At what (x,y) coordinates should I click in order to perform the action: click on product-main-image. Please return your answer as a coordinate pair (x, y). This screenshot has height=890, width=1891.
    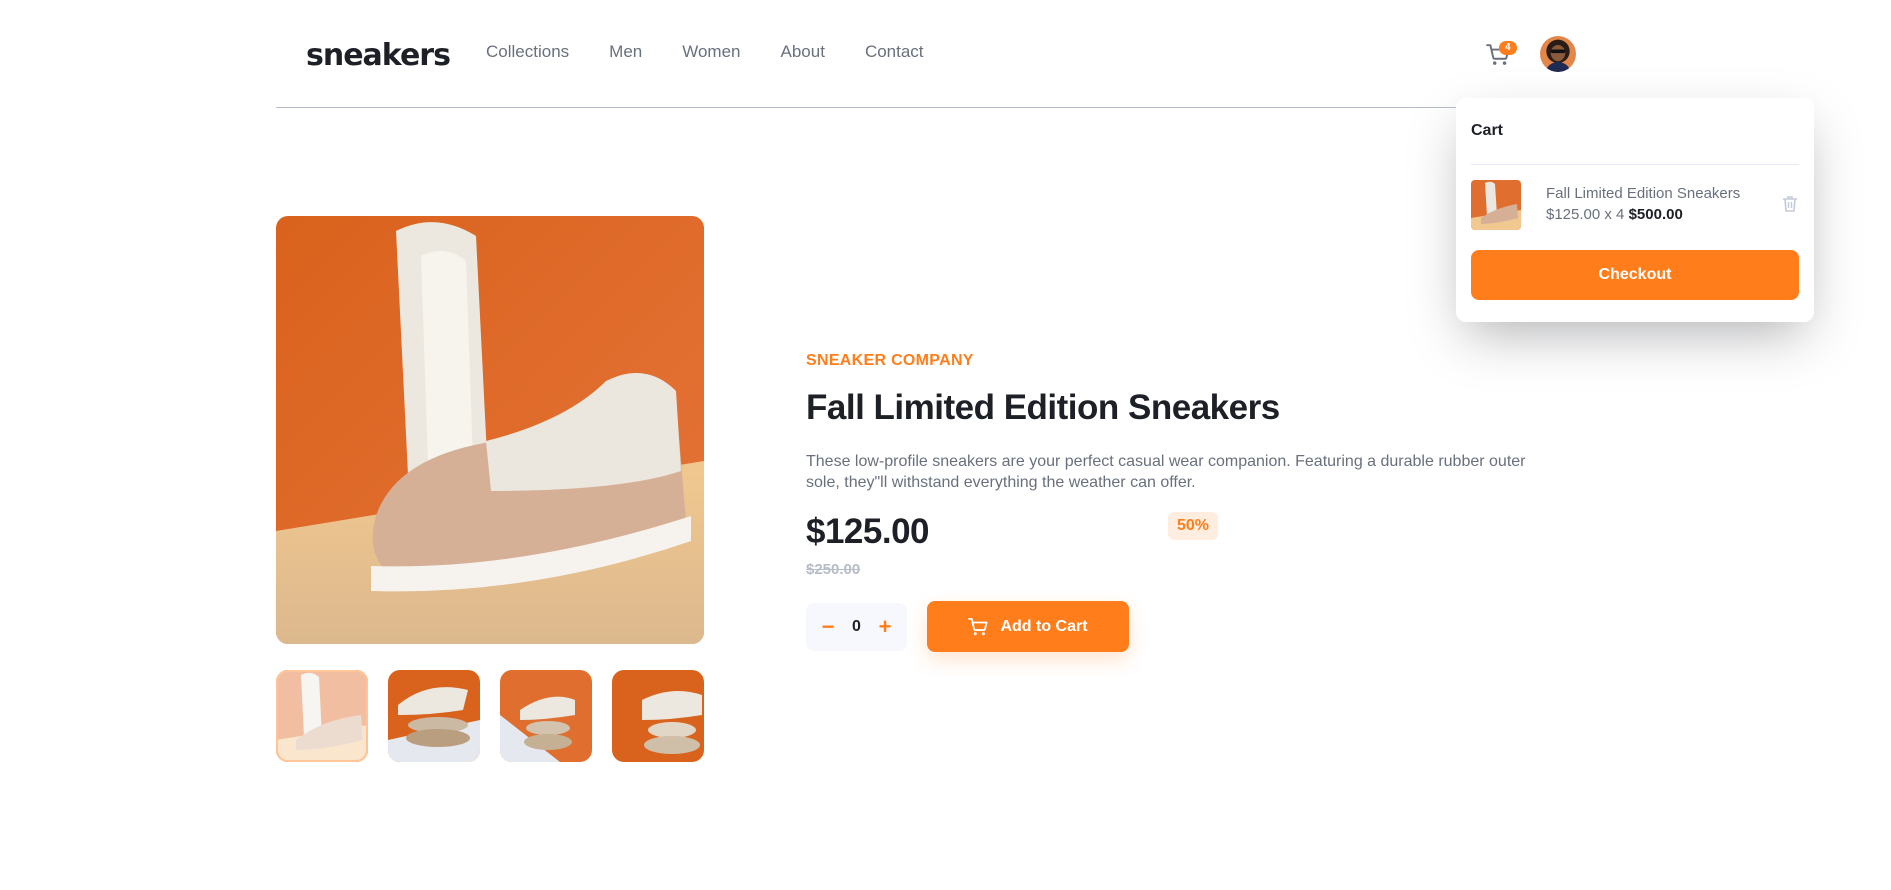
    Looking at the image, I should click on (490, 430).